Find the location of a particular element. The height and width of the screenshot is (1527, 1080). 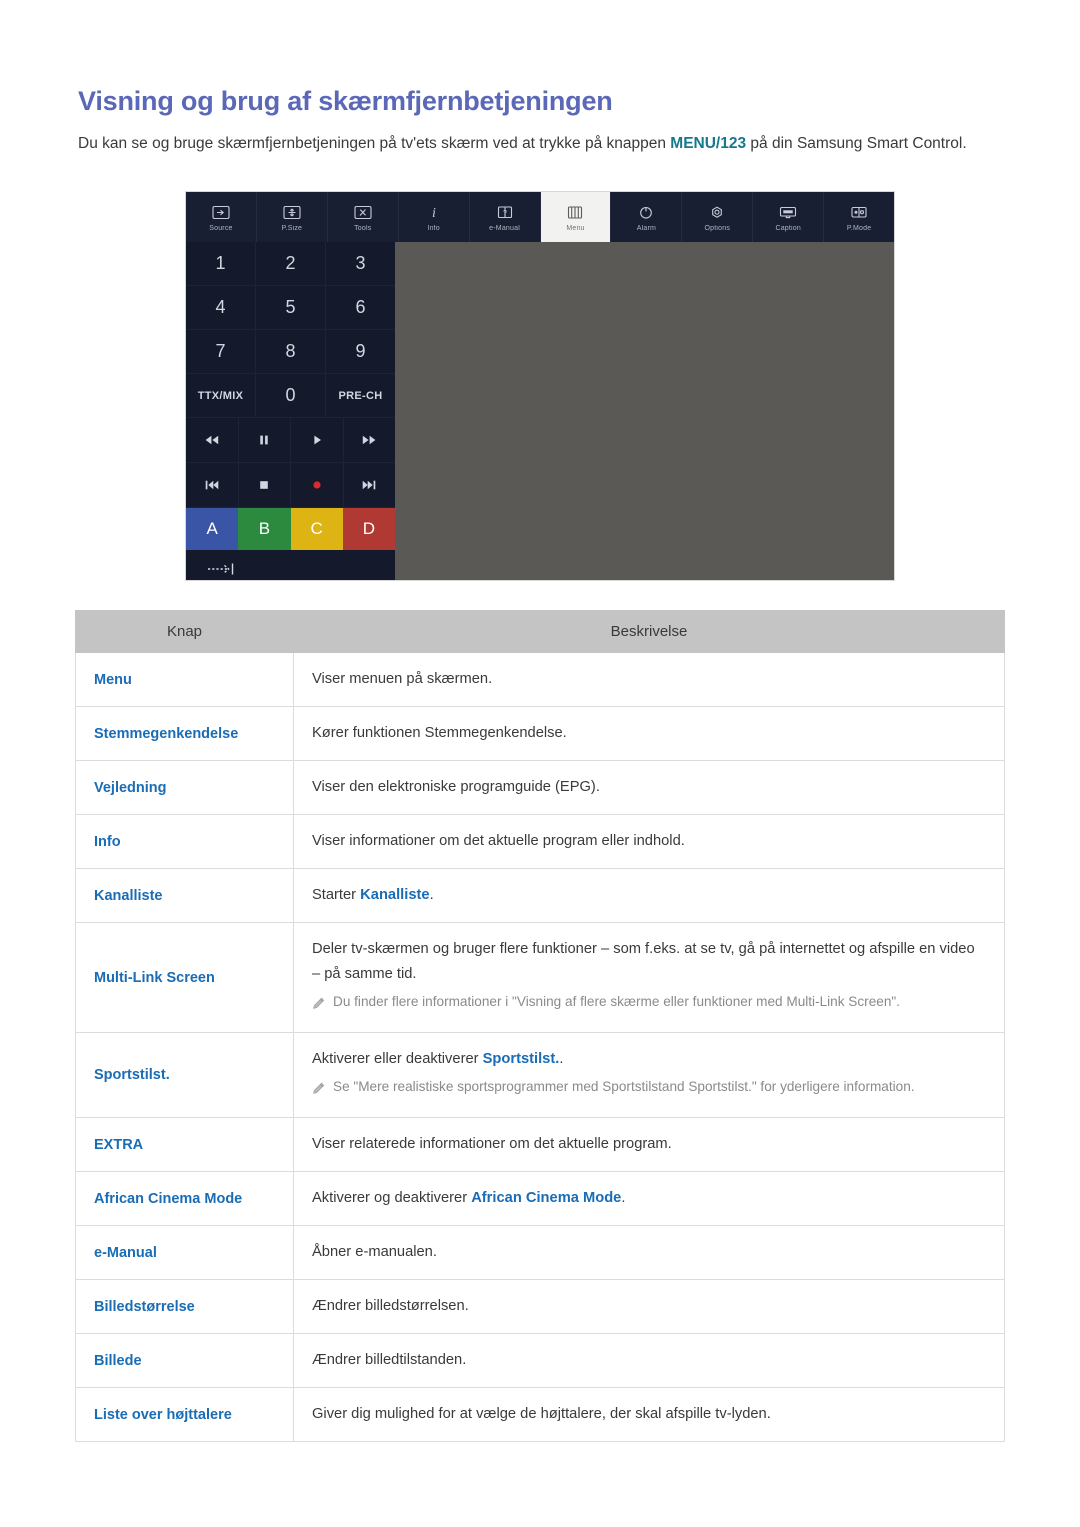

alarm-icon is located at coordinates (646, 213).